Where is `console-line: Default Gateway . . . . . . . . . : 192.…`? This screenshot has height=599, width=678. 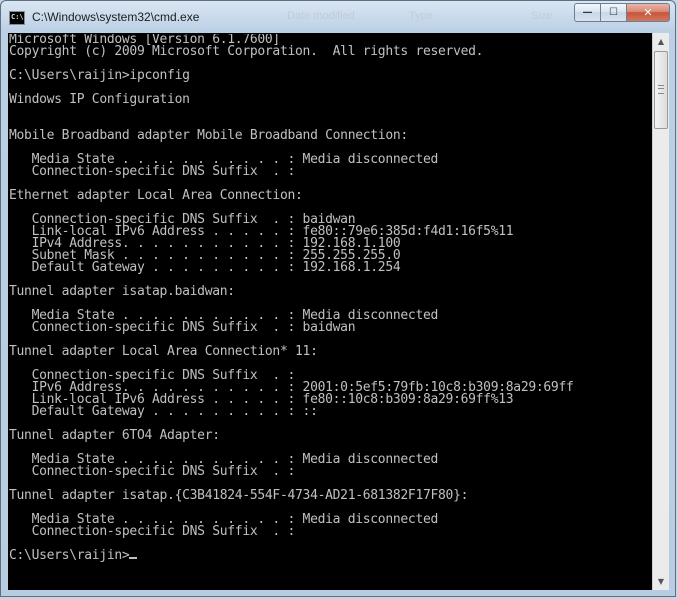 console-line: Default Gateway . . . . . . . . . : 192.… is located at coordinates (205, 267).